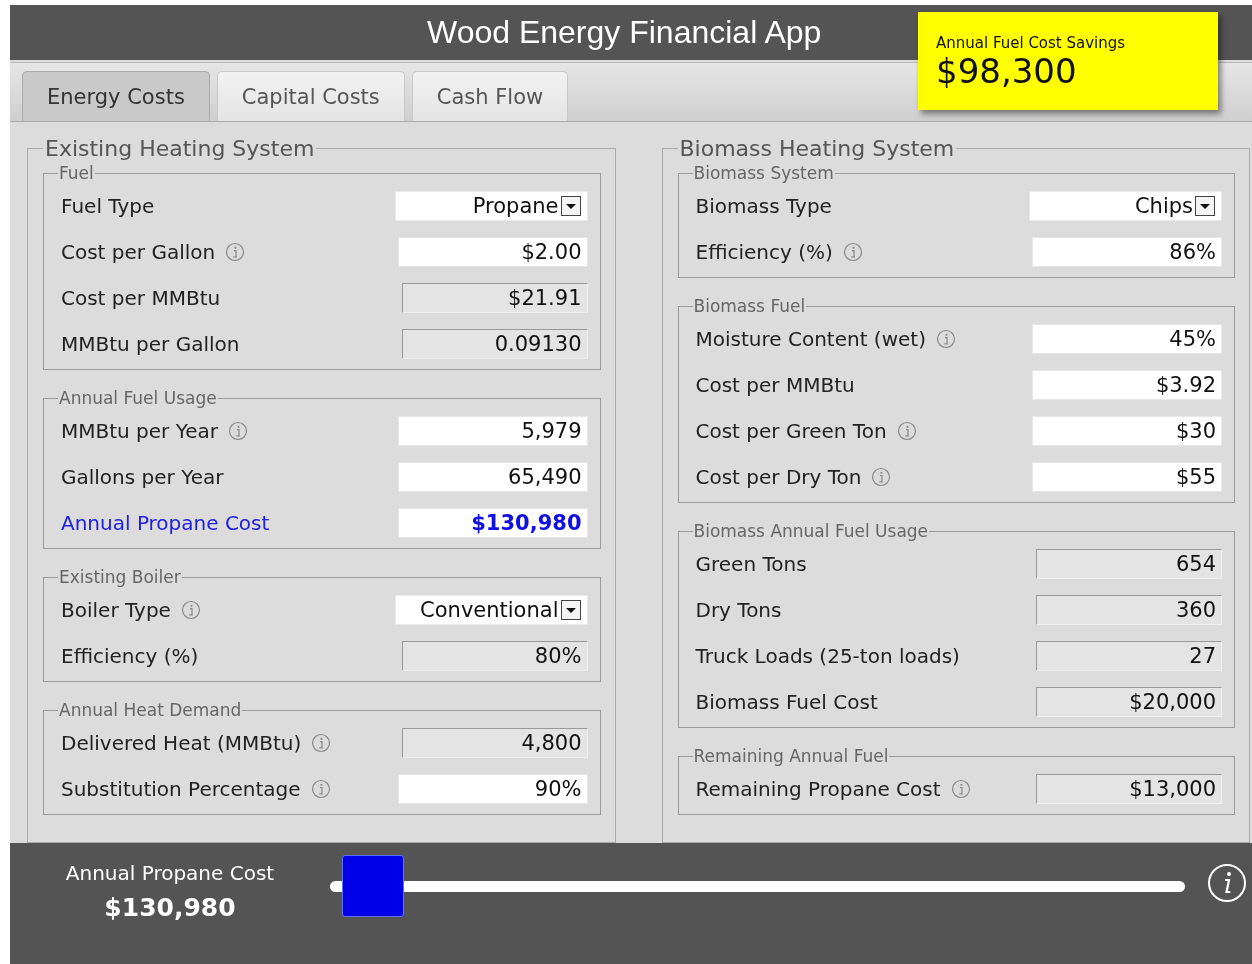 This screenshot has height=964, width=1252. I want to click on slider-thumb, so click(372, 886).